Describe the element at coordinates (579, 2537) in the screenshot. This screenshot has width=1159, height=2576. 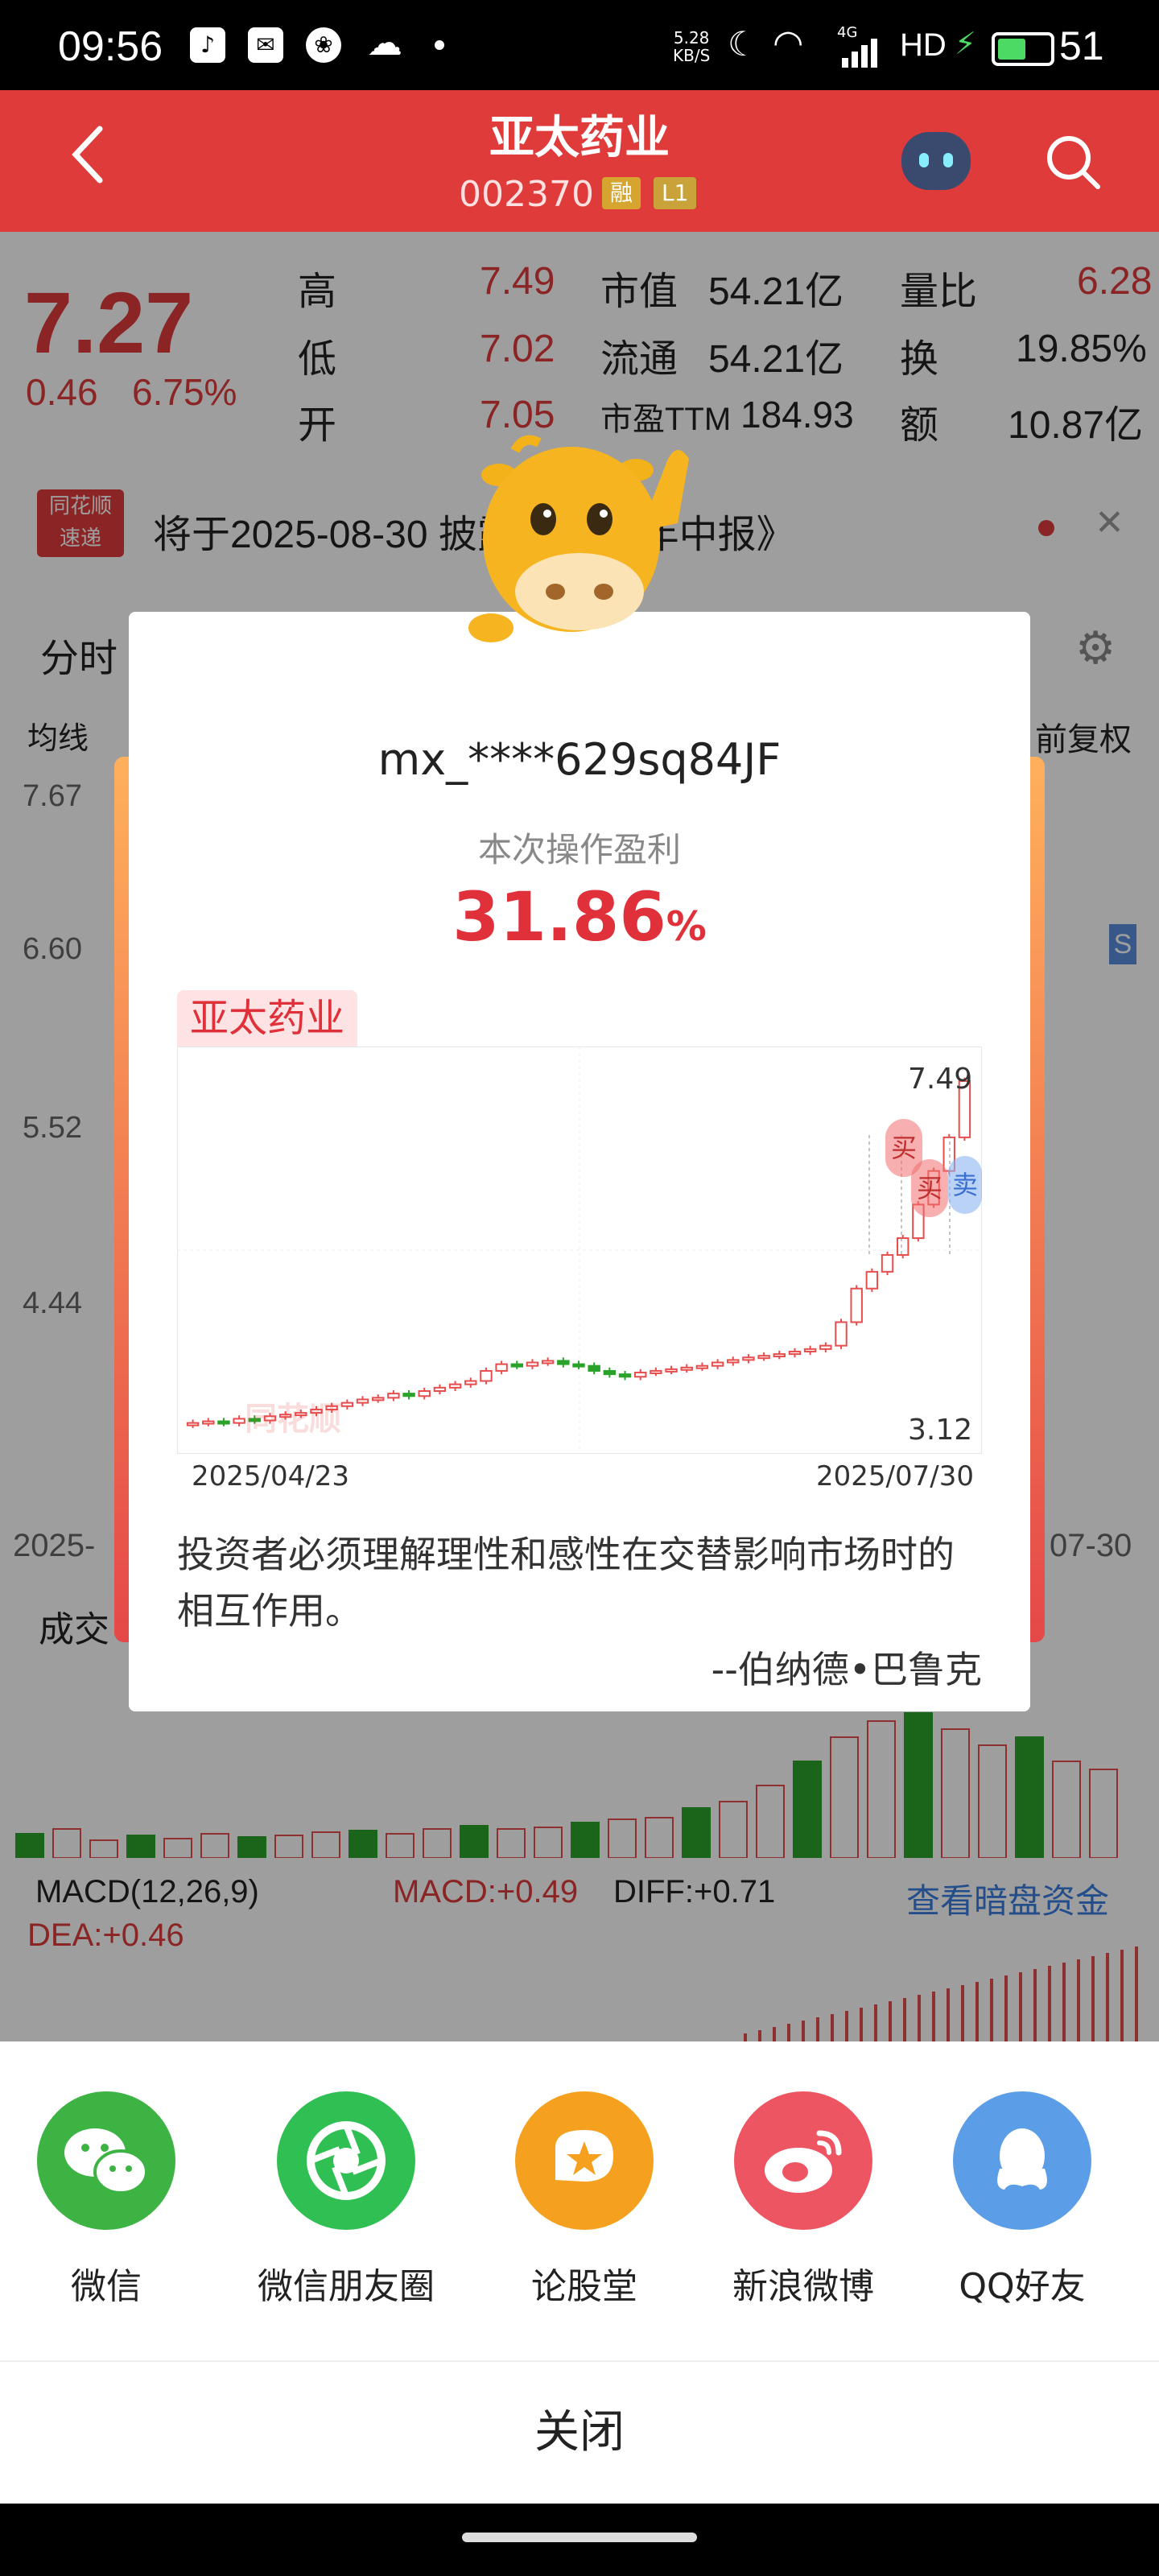
I see `home-indicator` at that location.